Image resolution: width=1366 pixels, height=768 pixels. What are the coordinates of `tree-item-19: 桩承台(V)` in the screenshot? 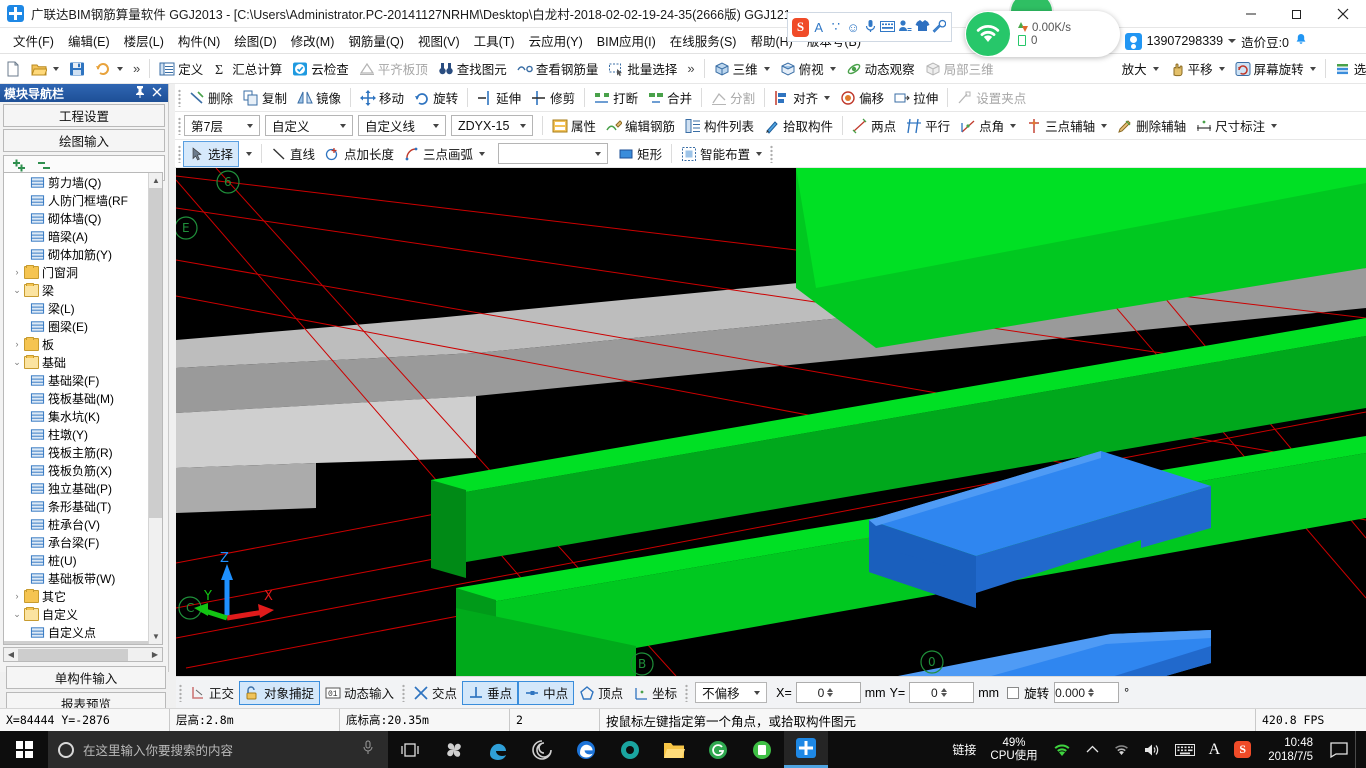 It's located at (76, 524).